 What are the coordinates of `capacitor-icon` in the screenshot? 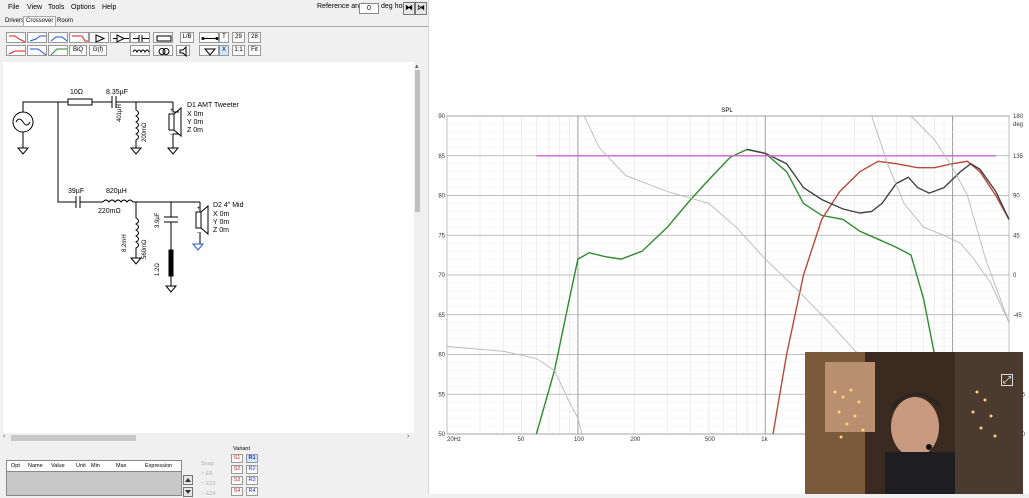 It's located at (140, 37).